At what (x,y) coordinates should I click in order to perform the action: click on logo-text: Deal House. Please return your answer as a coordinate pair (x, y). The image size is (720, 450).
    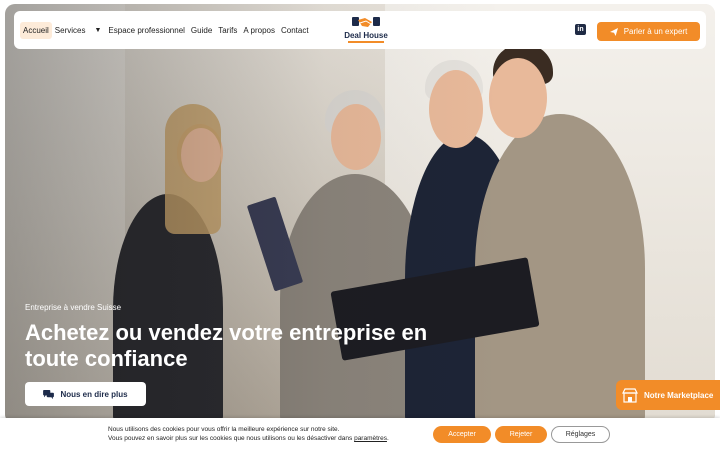
    Looking at the image, I should click on (366, 35).